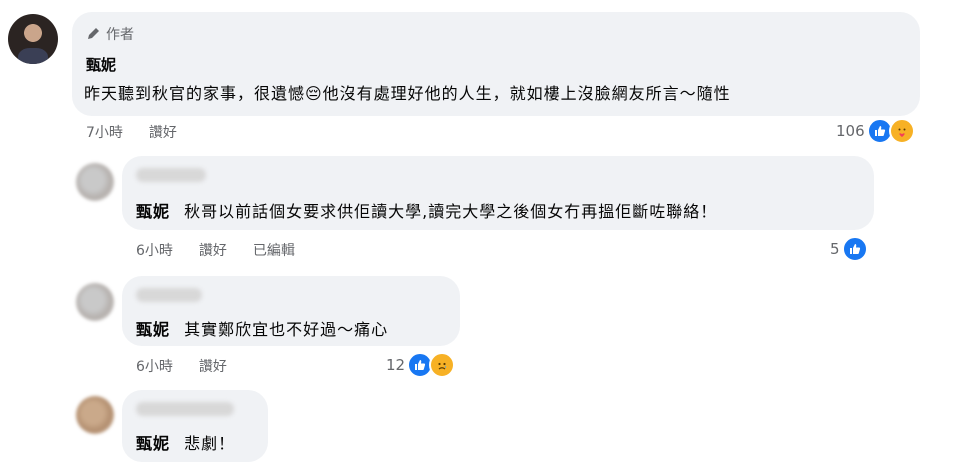  Describe the element at coordinates (498, 193) in the screenshot. I see `comment-bubble: 甄妮 秋哥以前話個女要求供佢讀大學,讀完大學之後個女冇再搵佢斷咗聯絡！` at that location.